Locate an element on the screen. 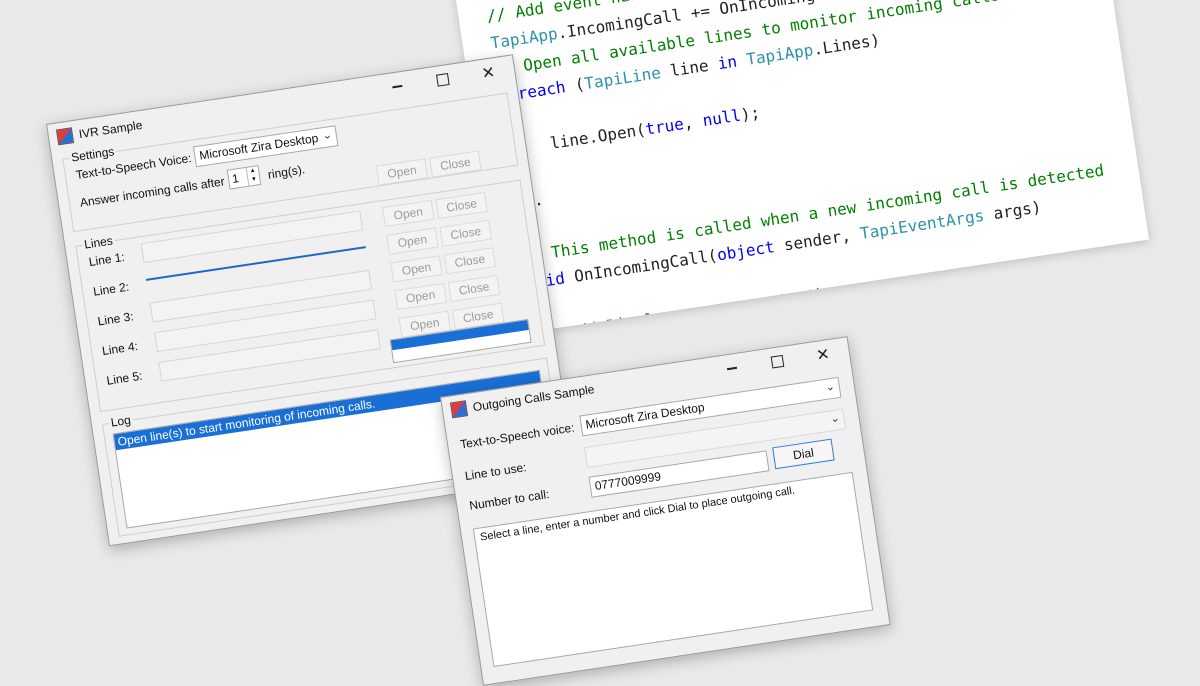  line-1-close-button: Close is located at coordinates (461, 205).